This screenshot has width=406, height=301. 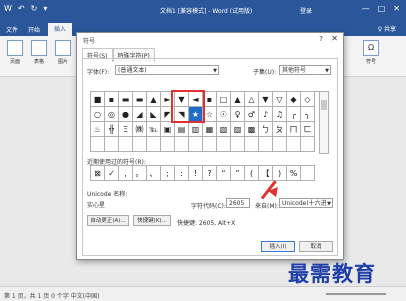 What do you see at coordinates (278, 246) in the screenshot?
I see `insert-button: 插入(I)` at bounding box center [278, 246].